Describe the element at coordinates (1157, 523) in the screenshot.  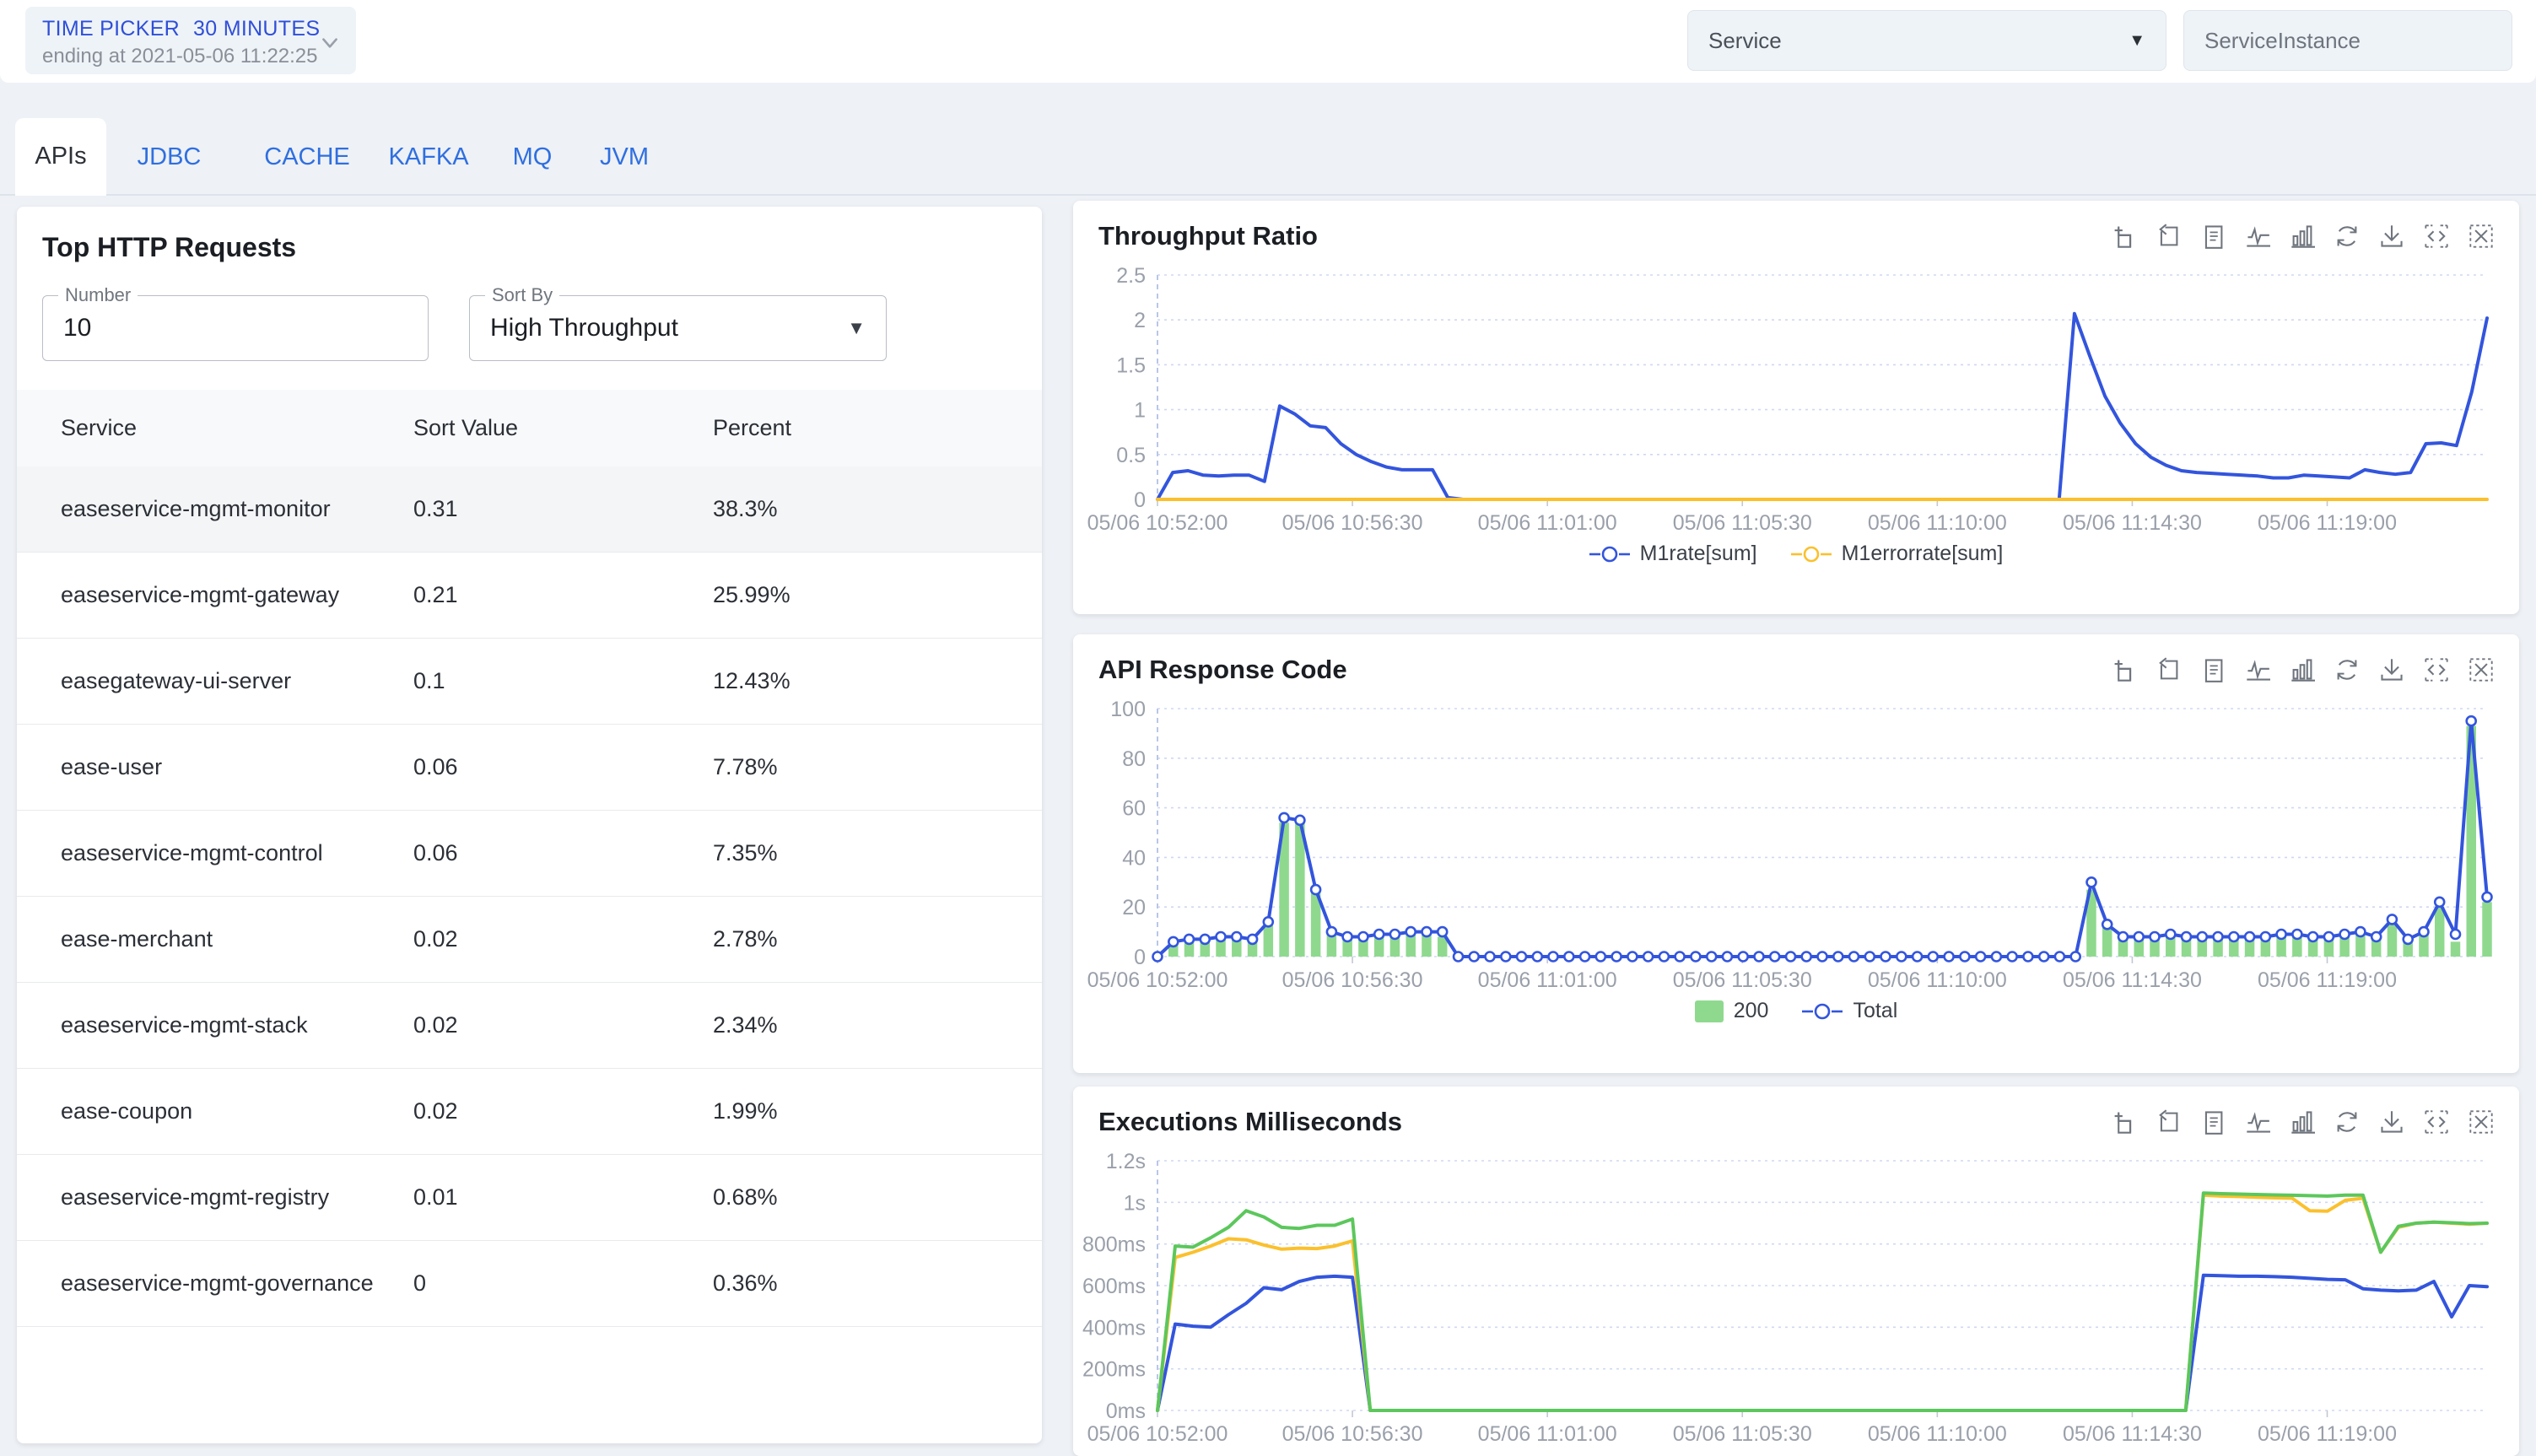
I see `svg-text: 05/06 10:52:00` at that location.